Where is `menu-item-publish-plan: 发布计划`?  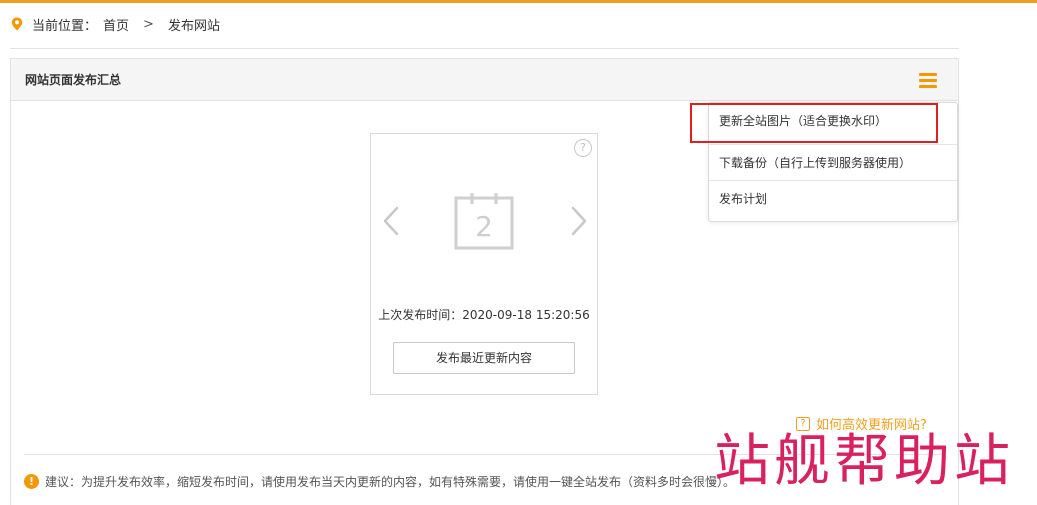
menu-item-publish-plan: 发布计划 is located at coordinates (833, 198).